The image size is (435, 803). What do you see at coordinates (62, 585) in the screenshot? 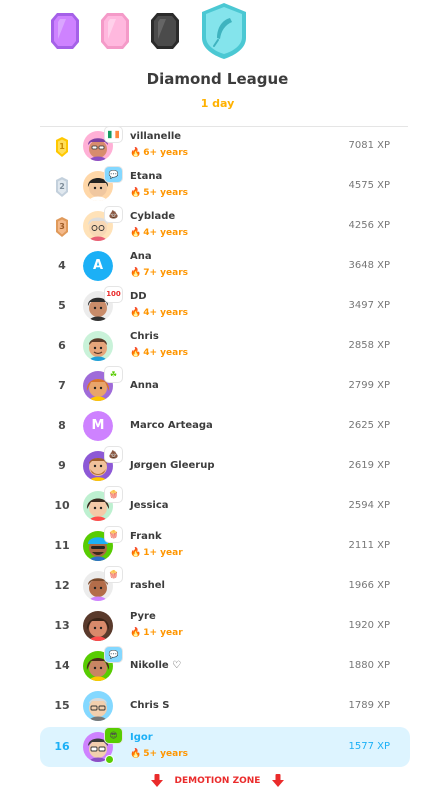
I see `rank-number: 12` at bounding box center [62, 585].